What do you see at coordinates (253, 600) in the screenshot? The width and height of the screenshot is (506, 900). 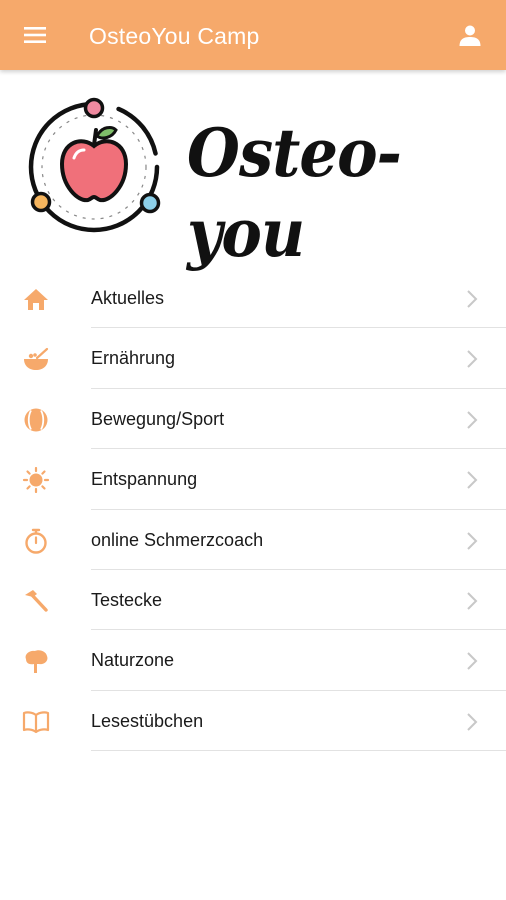 I see `menu-item-testecke: Testecke` at bounding box center [253, 600].